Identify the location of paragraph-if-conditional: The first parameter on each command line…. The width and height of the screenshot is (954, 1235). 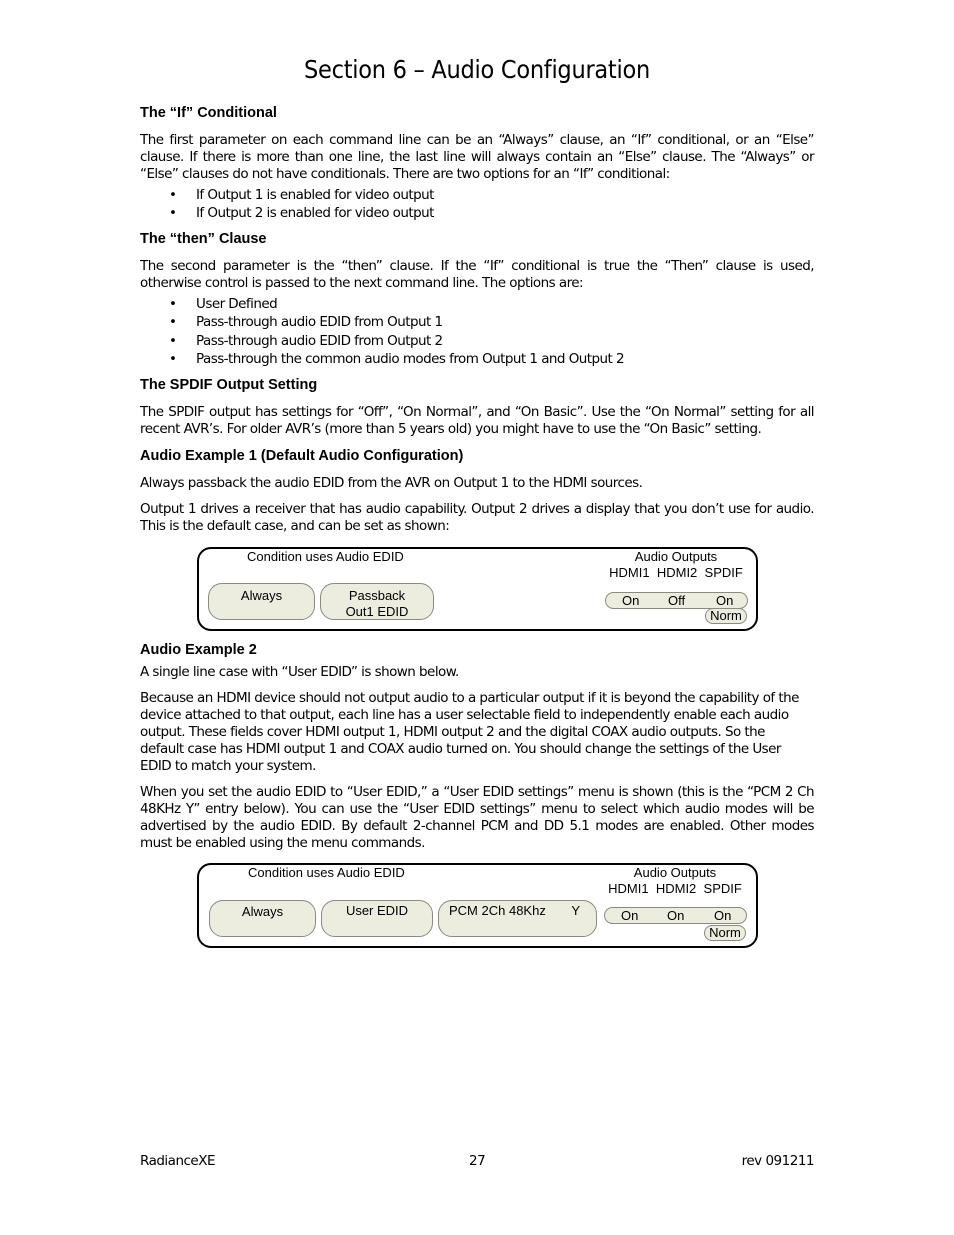
(477, 157).